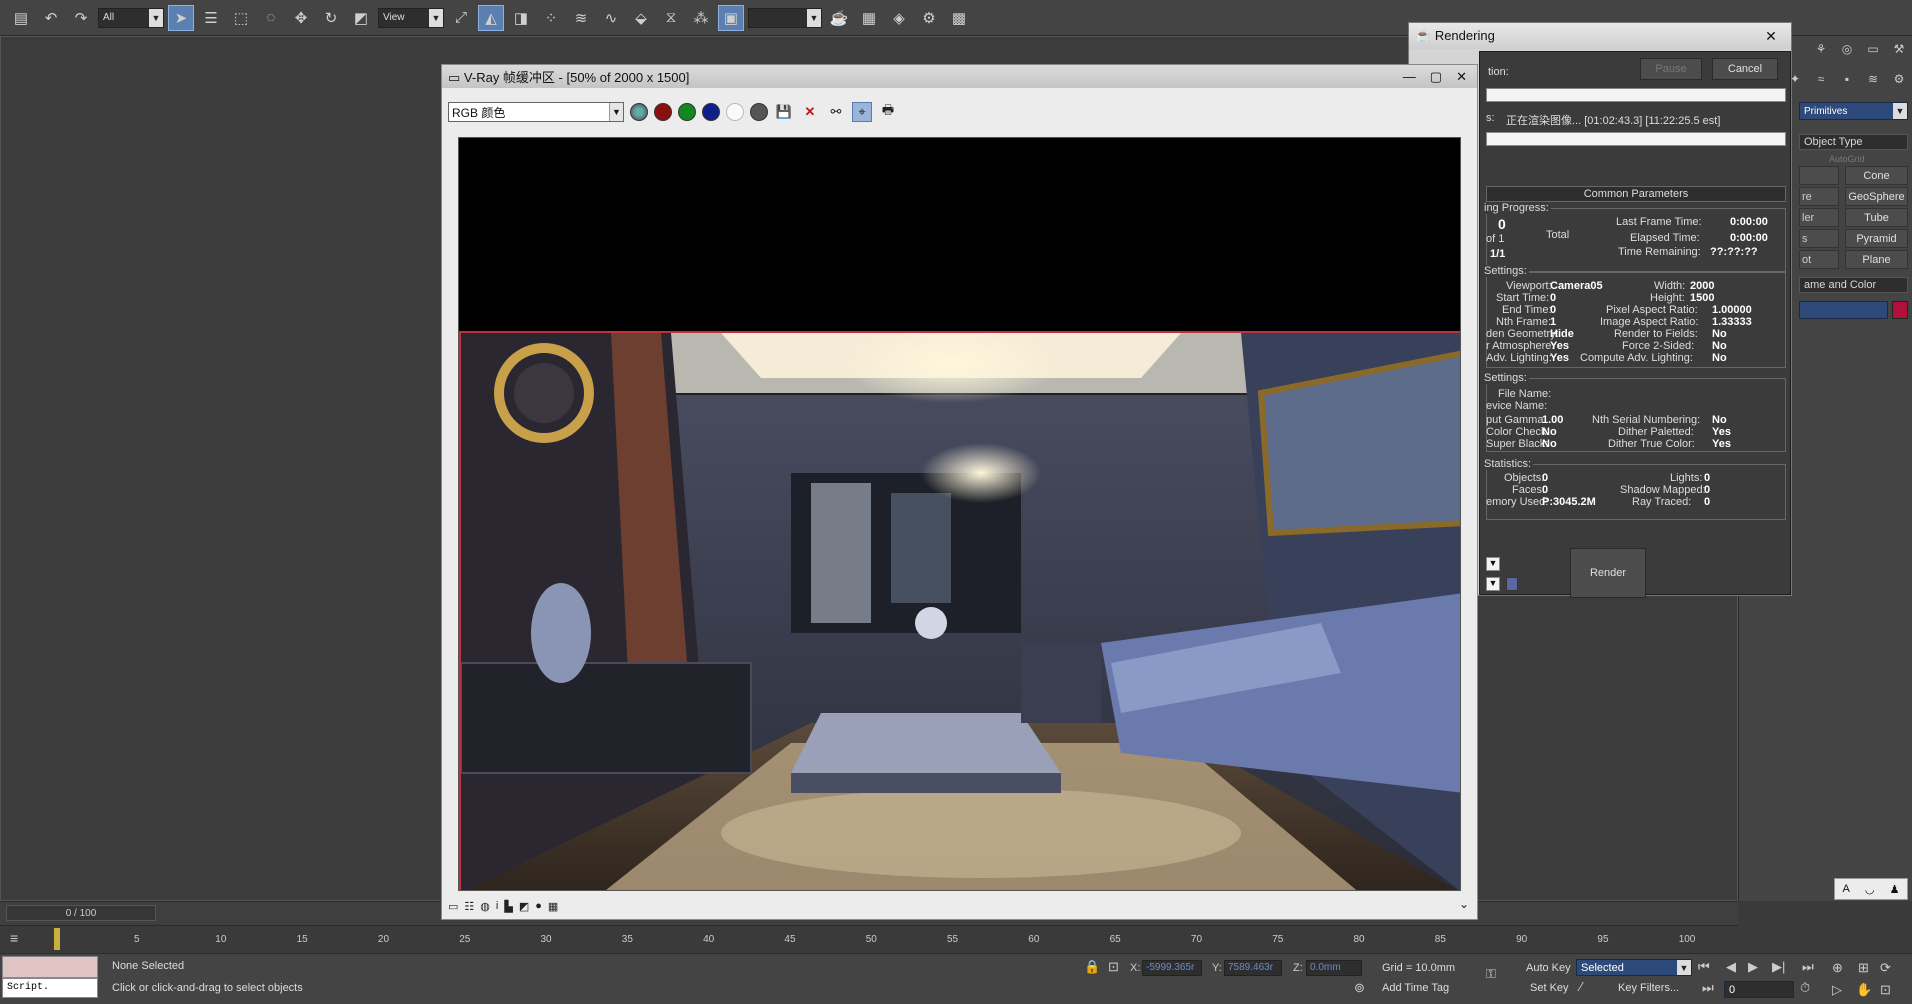 The width and height of the screenshot is (1912, 1004). Describe the element at coordinates (1895, 889) in the screenshot. I see `person-icon: ♟` at that location.